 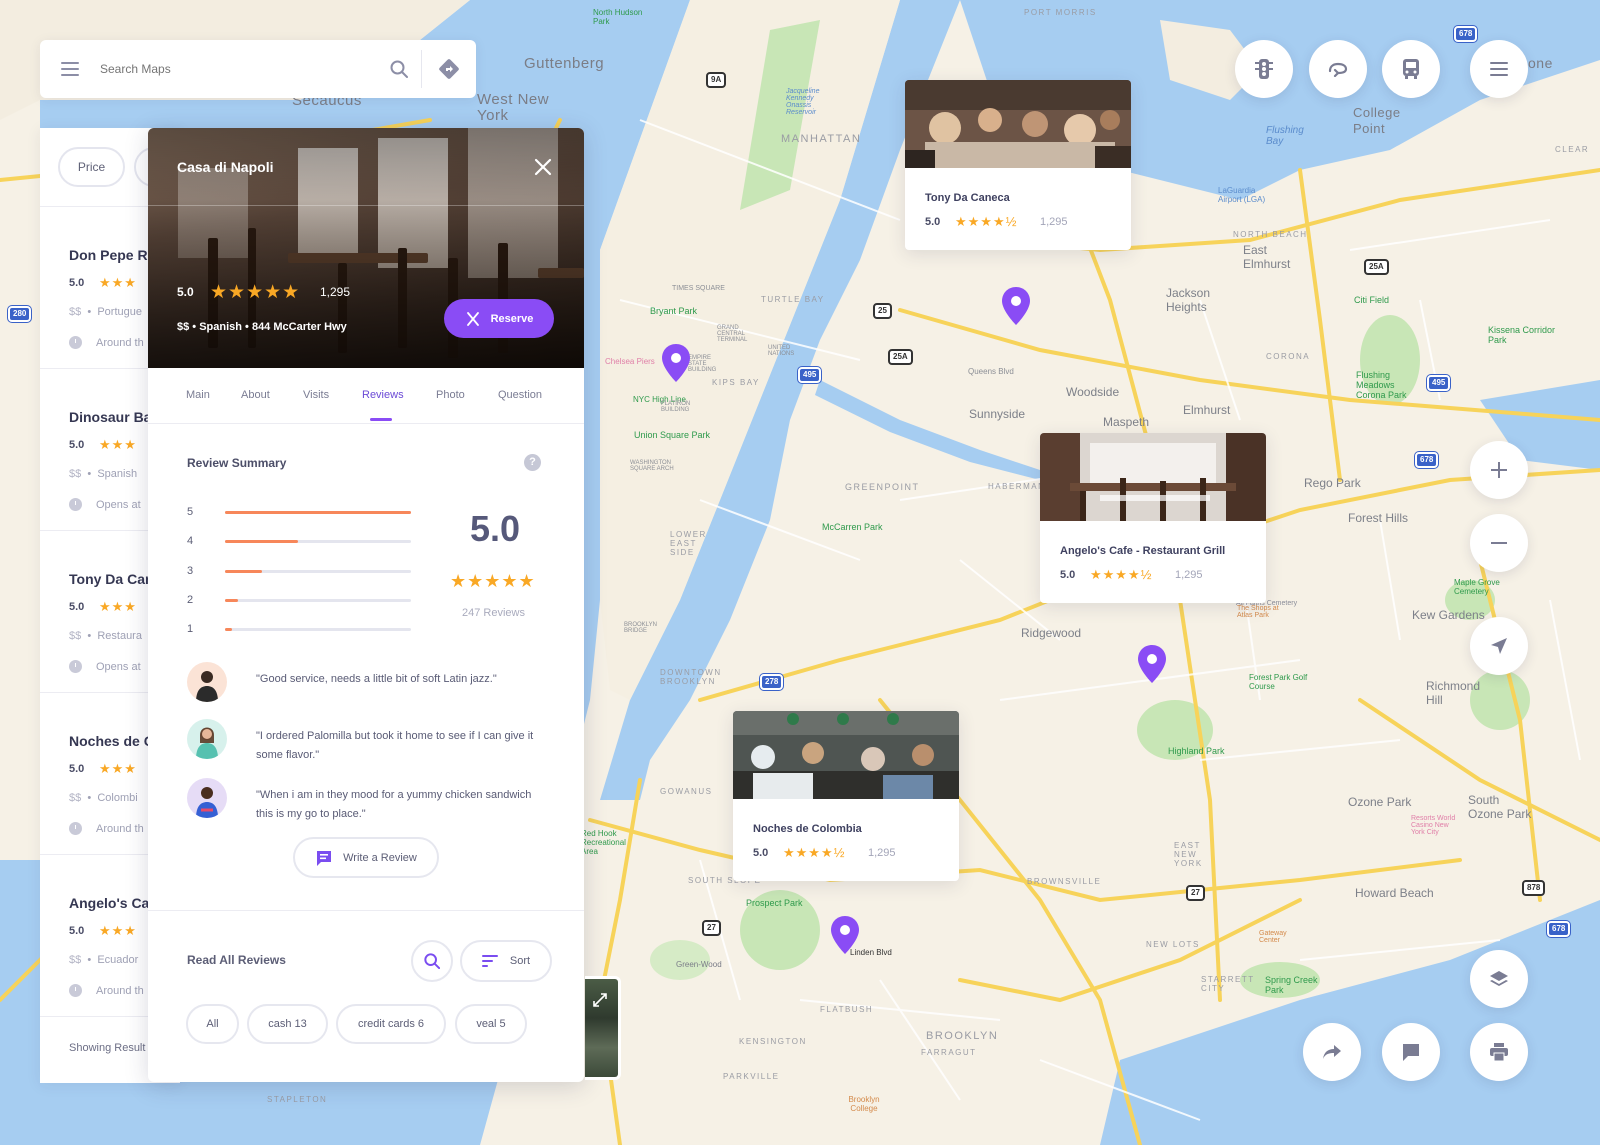 I want to click on search-bar, so click(x=258, y=69).